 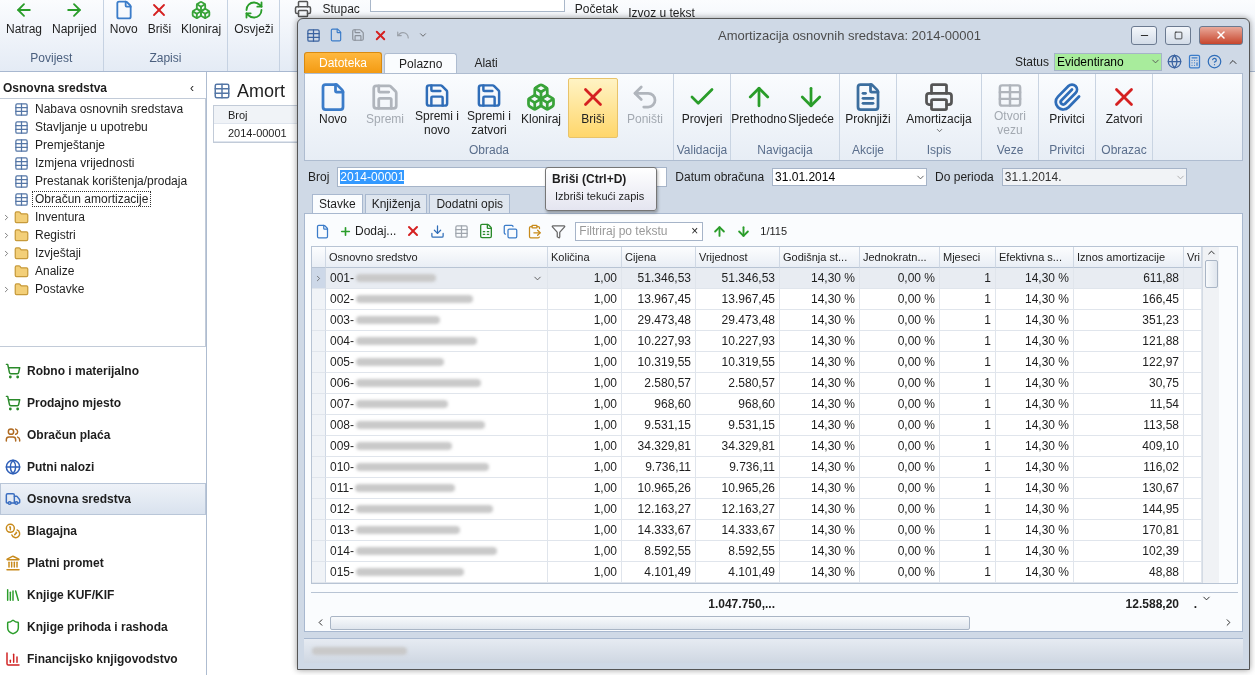 What do you see at coordinates (596, 9) in the screenshot?
I see `toolbar-button: Početak` at bounding box center [596, 9].